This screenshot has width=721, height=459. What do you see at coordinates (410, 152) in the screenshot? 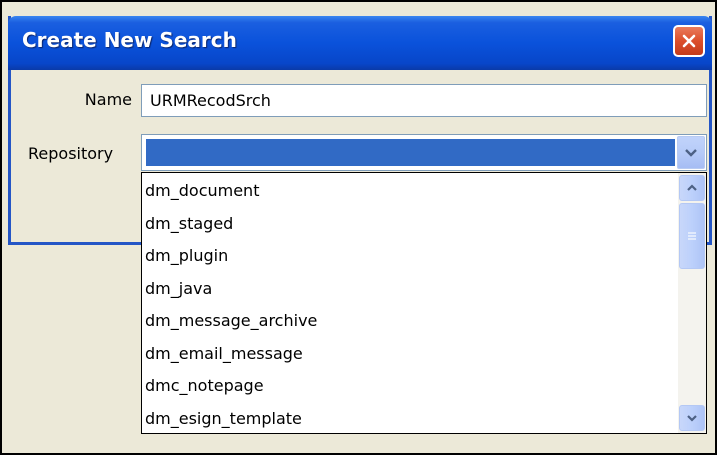
I see `repository-selected-value` at bounding box center [410, 152].